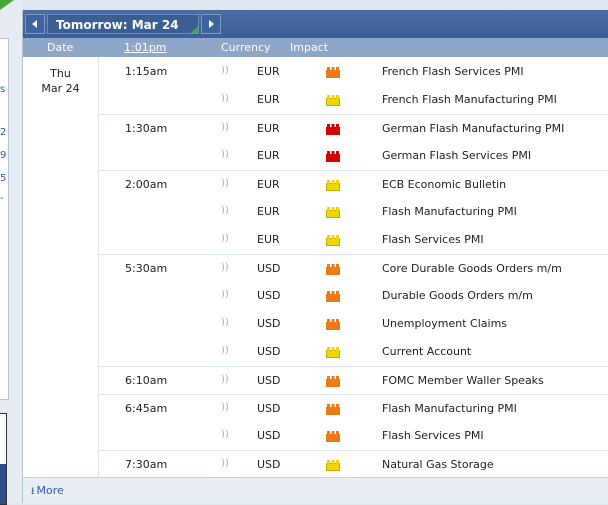  What do you see at coordinates (353, 212) in the screenshot?
I see `event-row: )) EUR Flash Manufacturing PMI` at bounding box center [353, 212].